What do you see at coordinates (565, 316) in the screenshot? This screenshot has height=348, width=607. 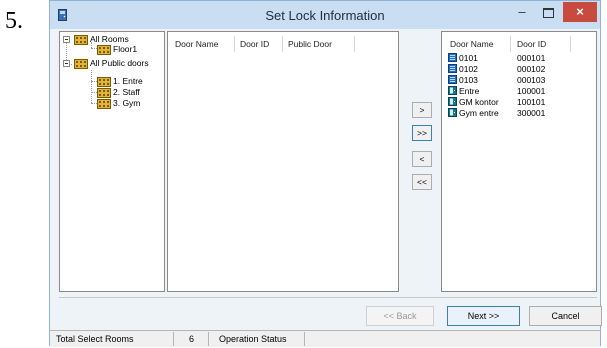 I see `cancel-button: Cancel` at bounding box center [565, 316].